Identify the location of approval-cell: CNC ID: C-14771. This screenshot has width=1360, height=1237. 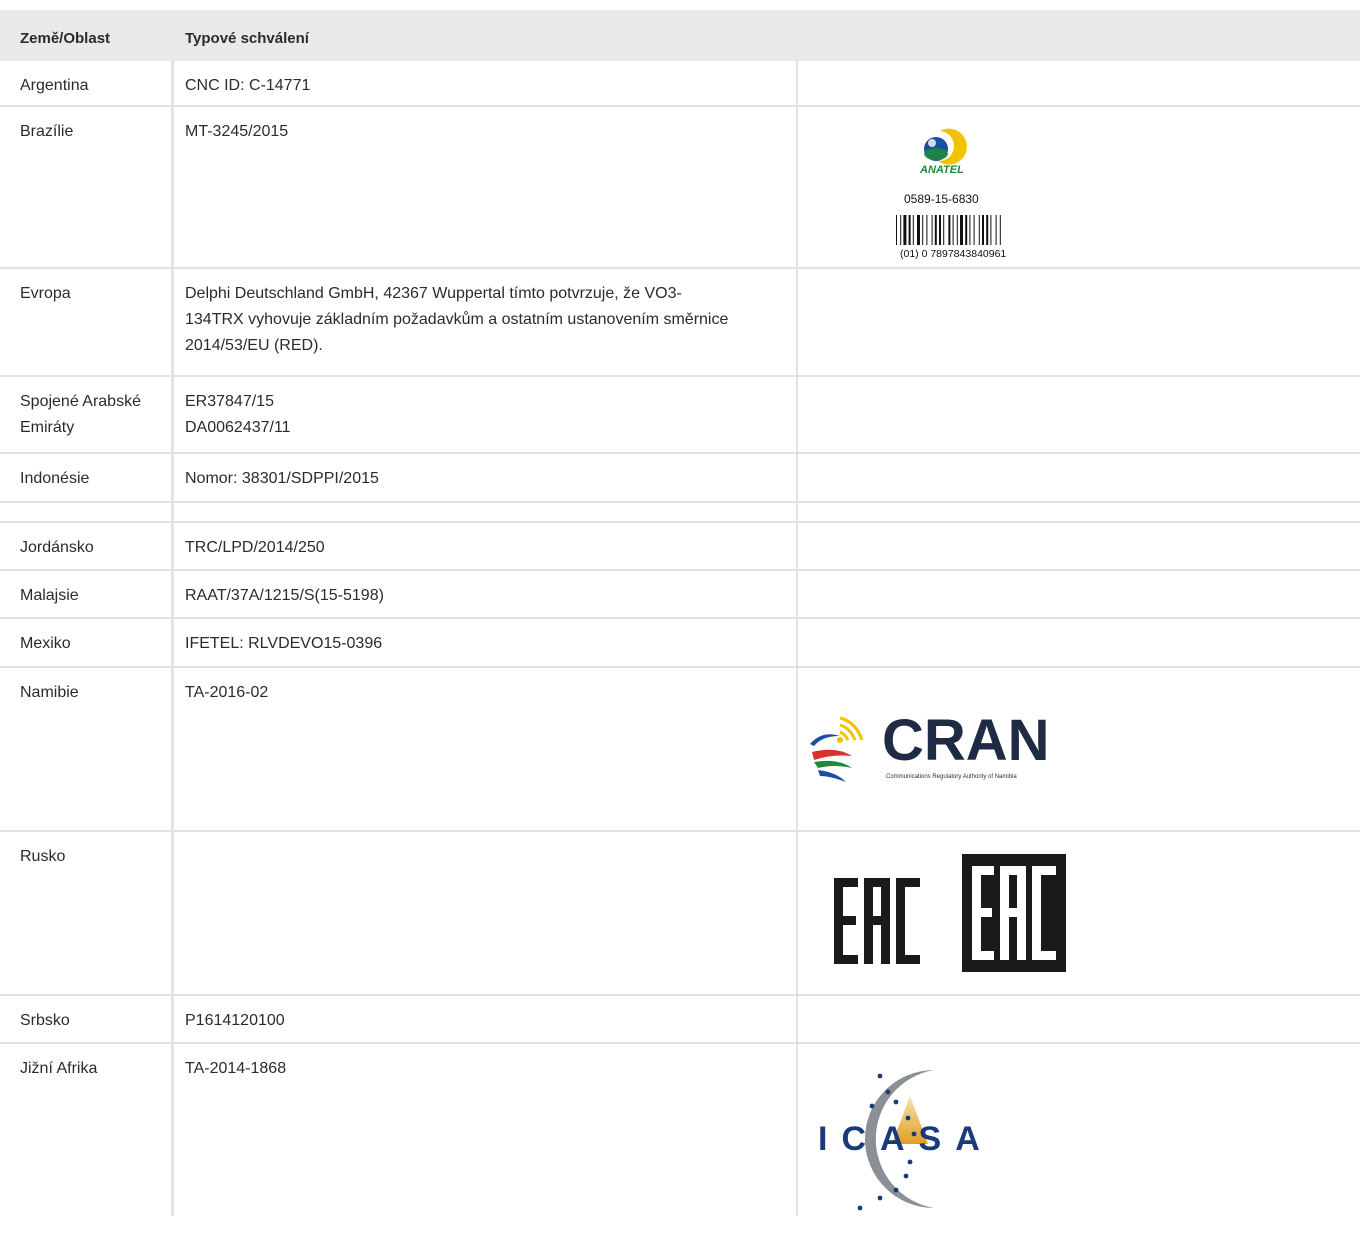
(486, 83).